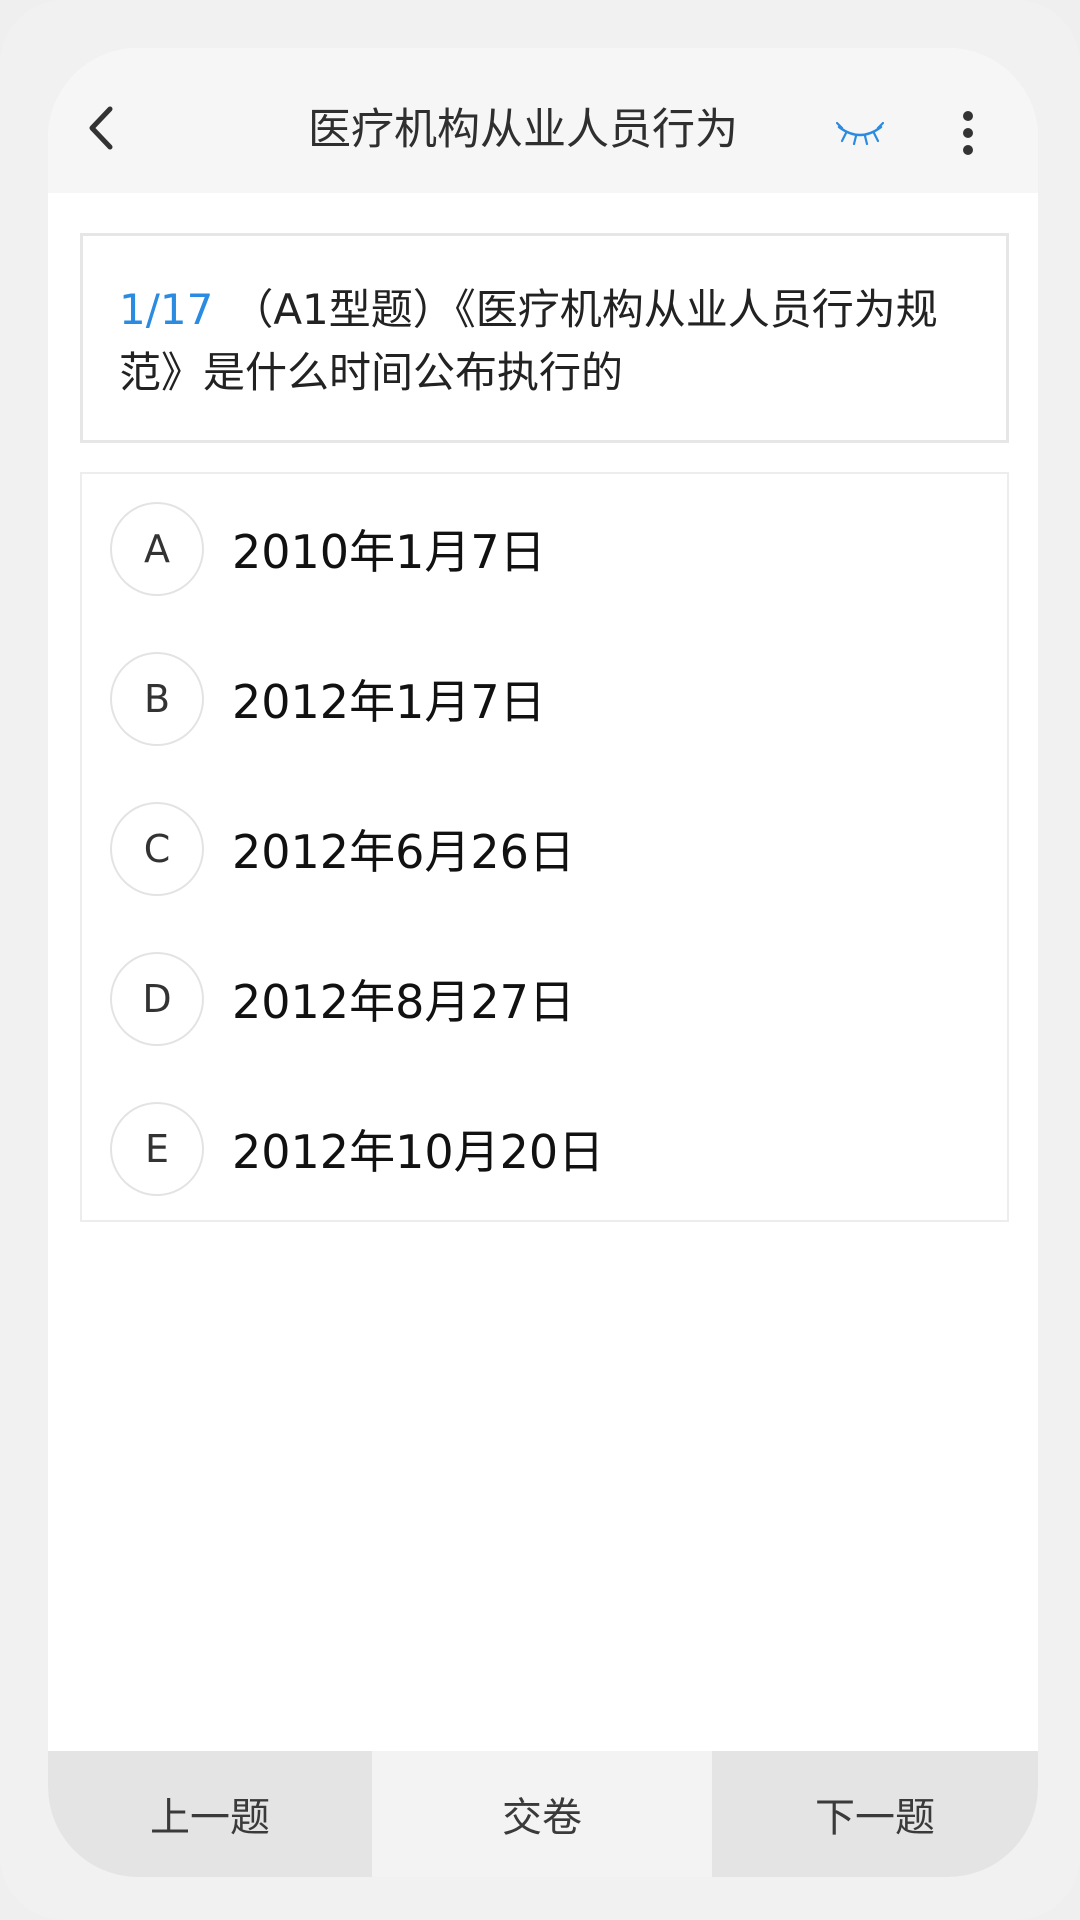 The height and width of the screenshot is (1920, 1080). Describe the element at coordinates (389, 702) in the screenshot. I see `option-text: 2012年1月7日` at that location.